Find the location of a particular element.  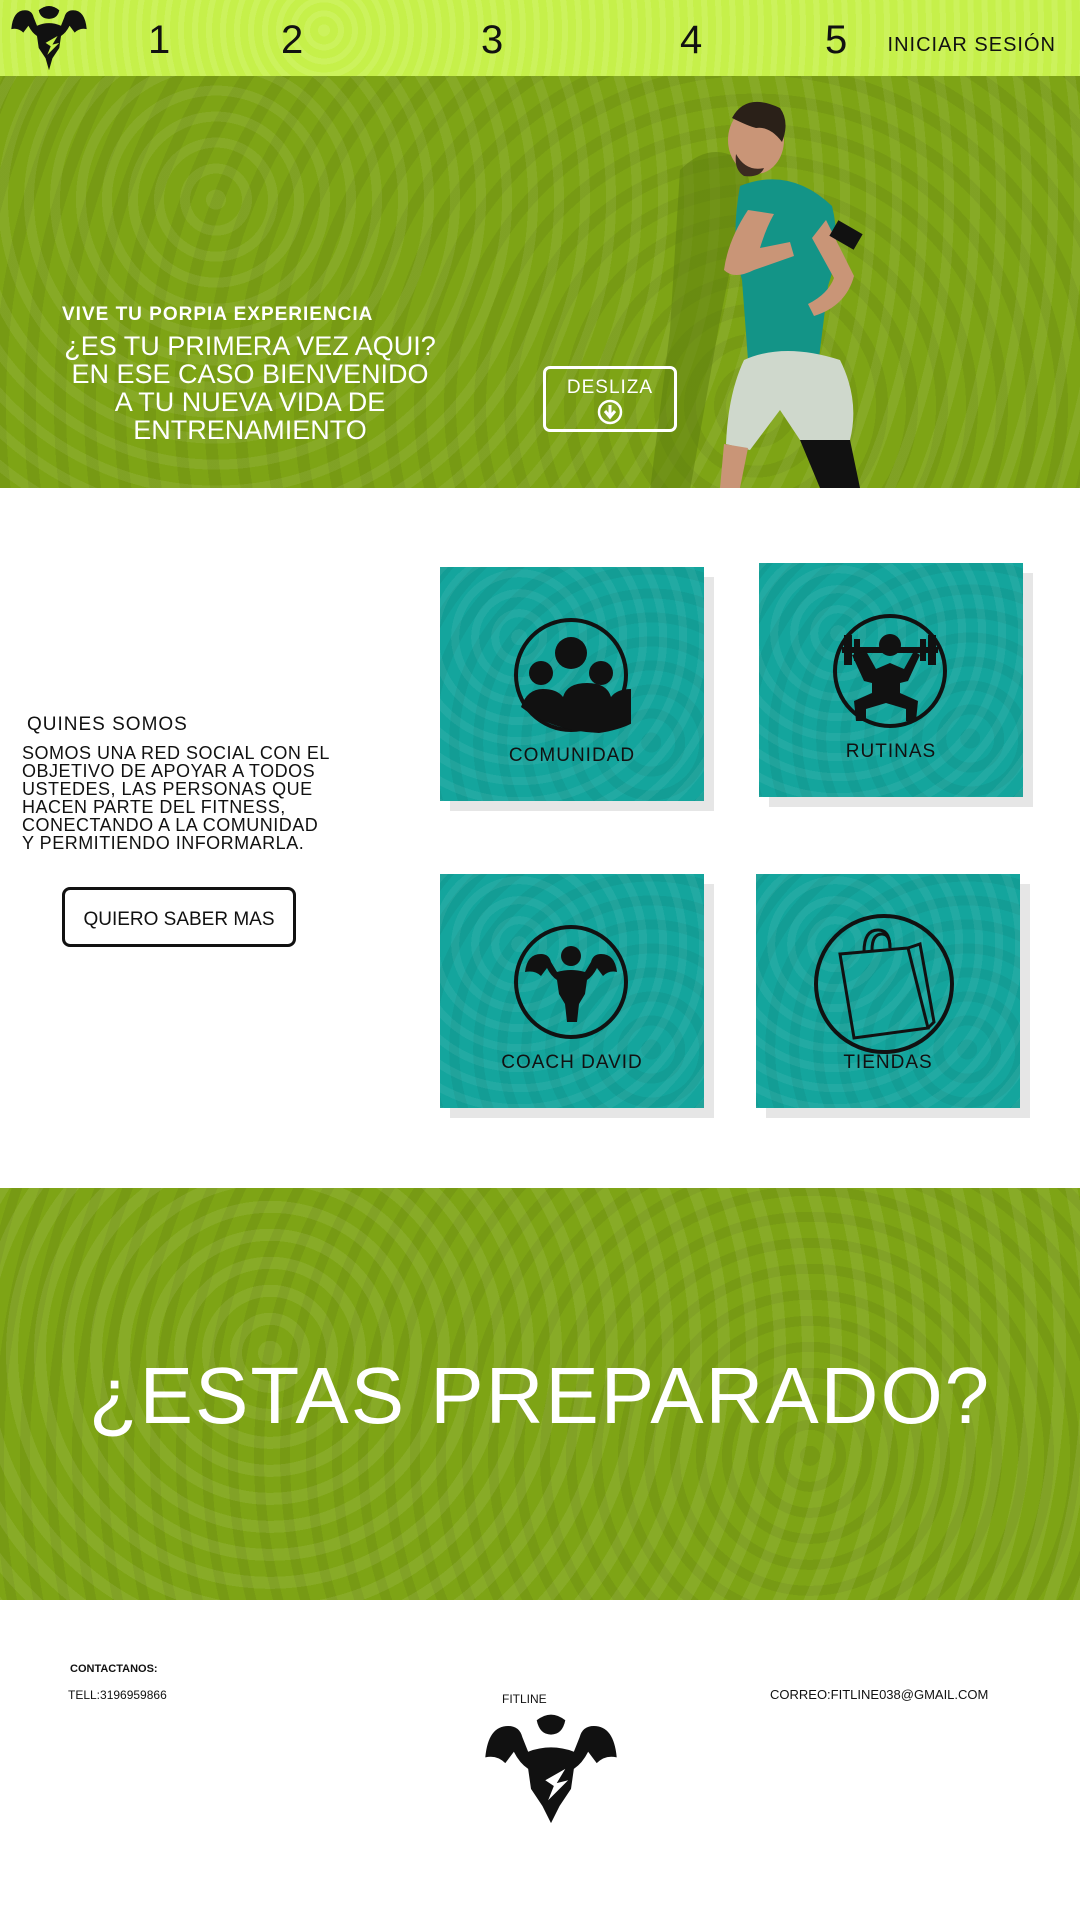

hero-tagline: VIVE TU PORPIA EXPERIENCIA is located at coordinates (218, 314).